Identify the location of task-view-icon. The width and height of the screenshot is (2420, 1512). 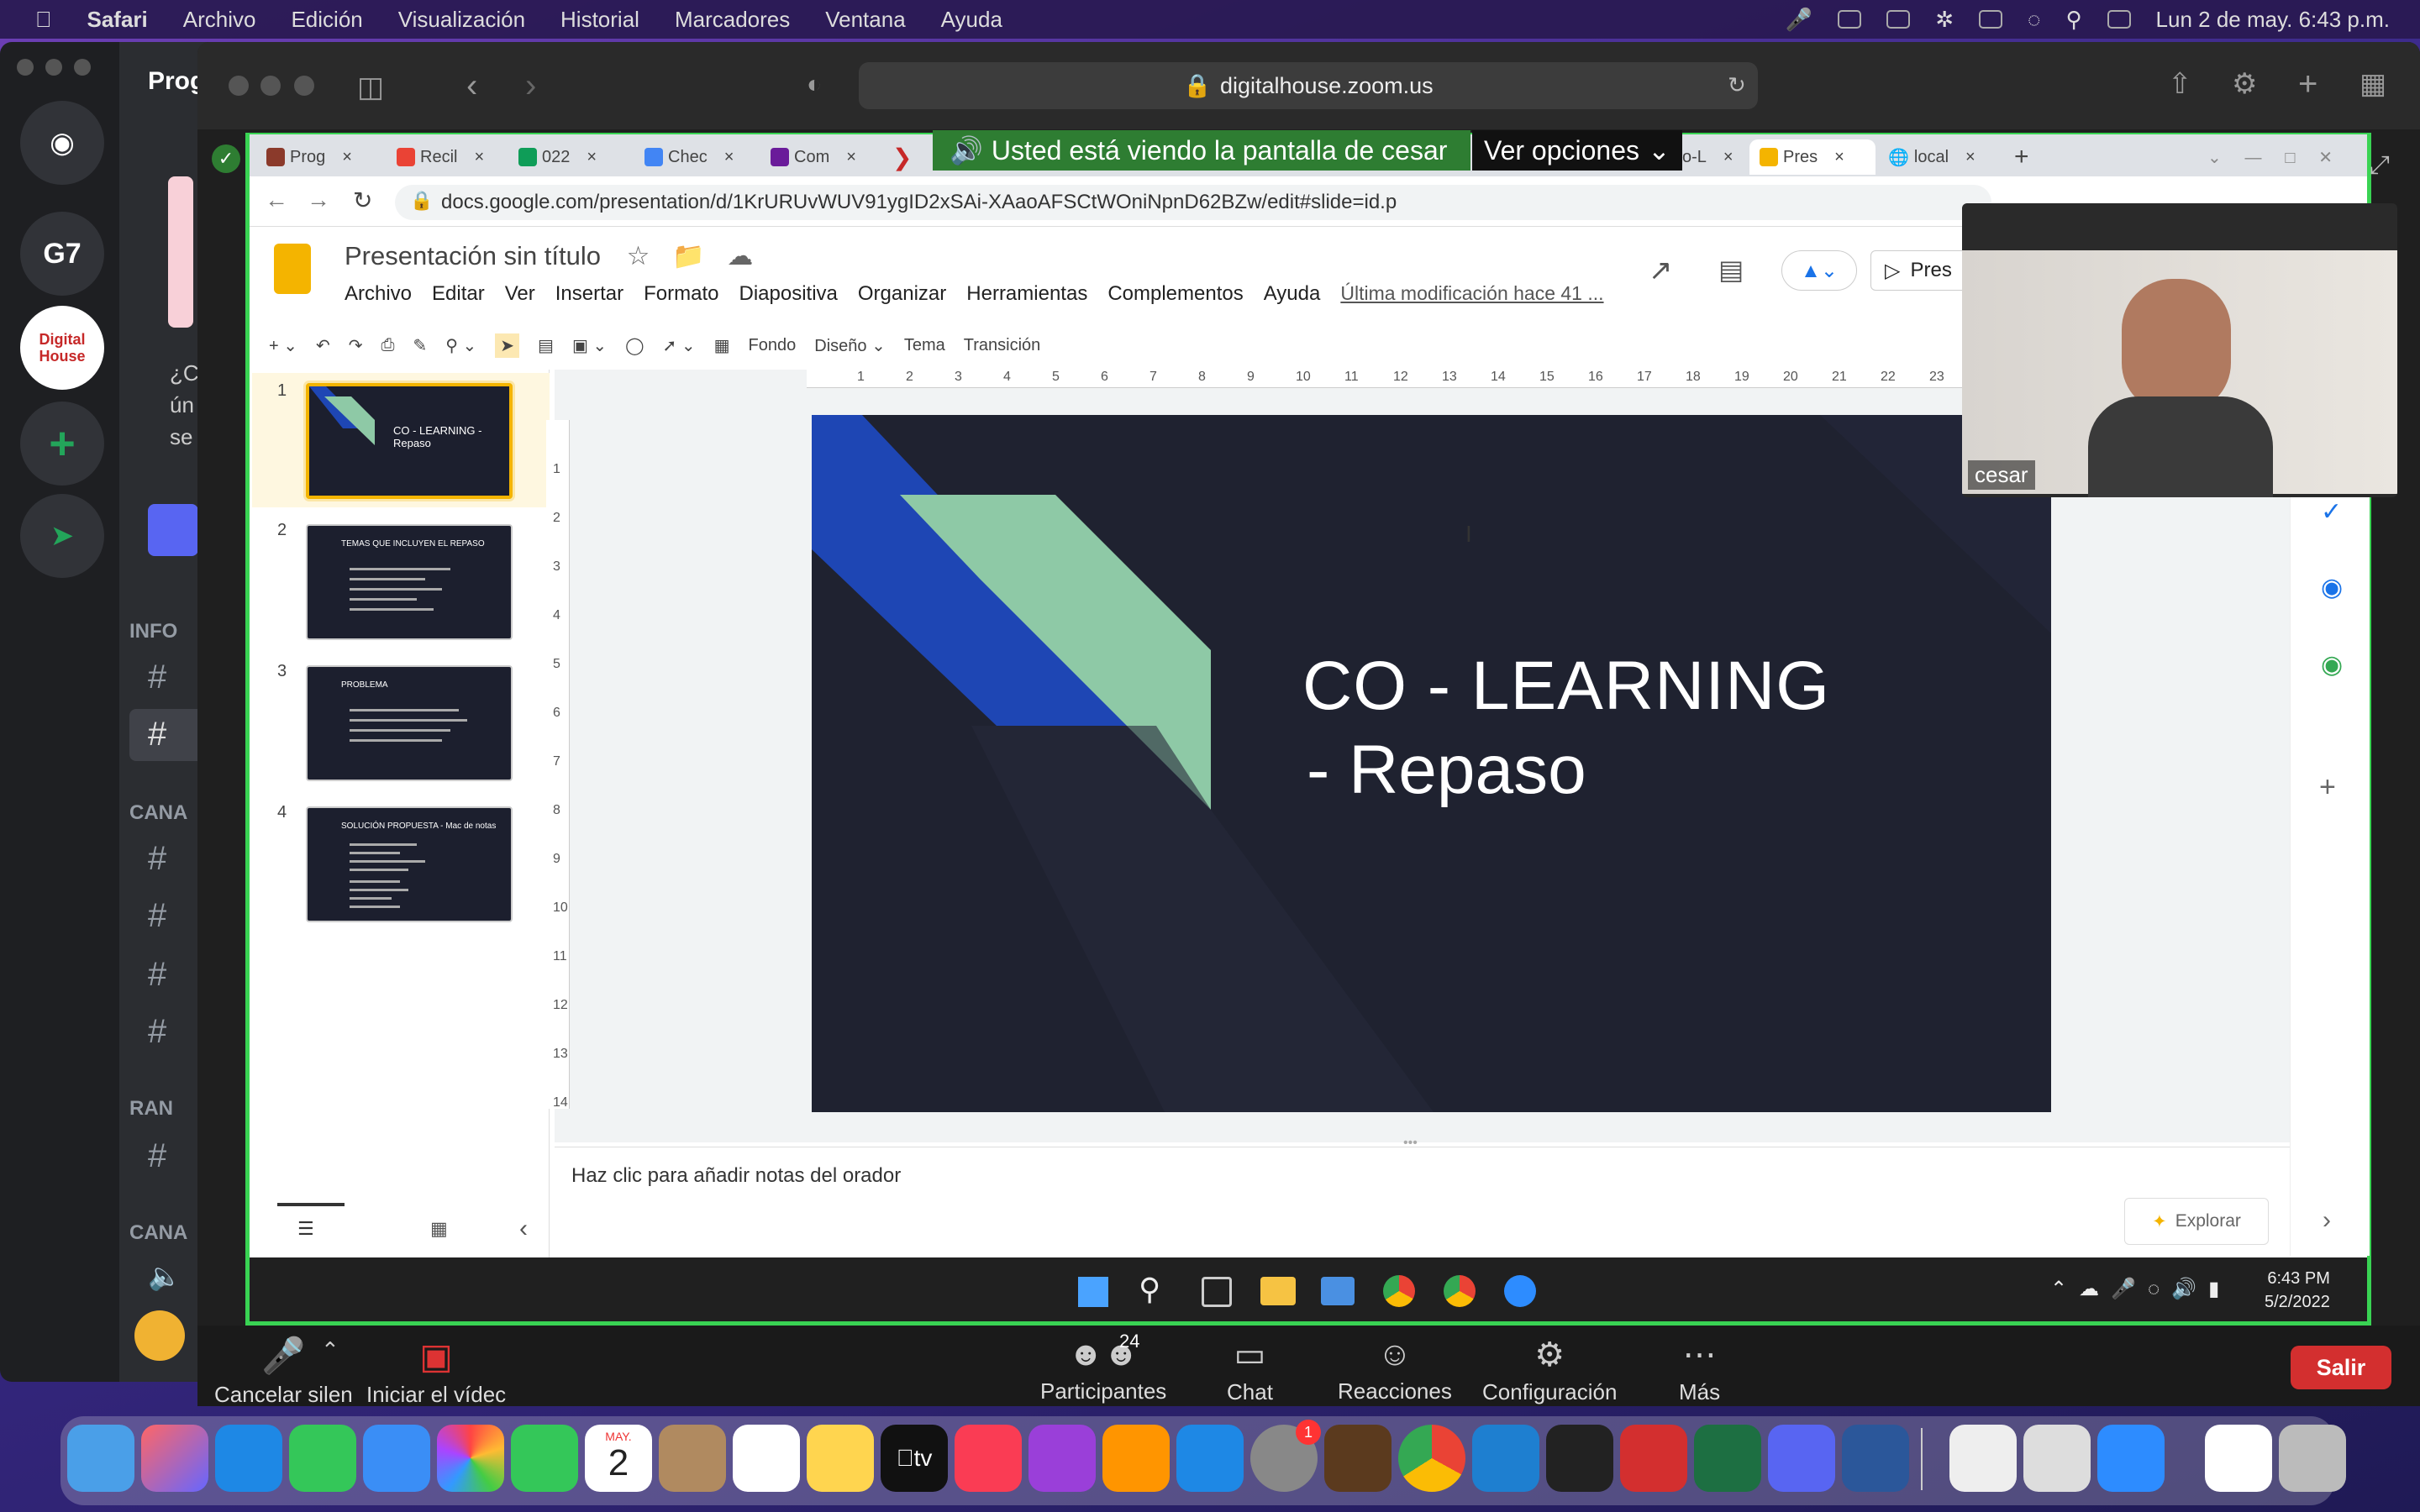
(1217, 1292).